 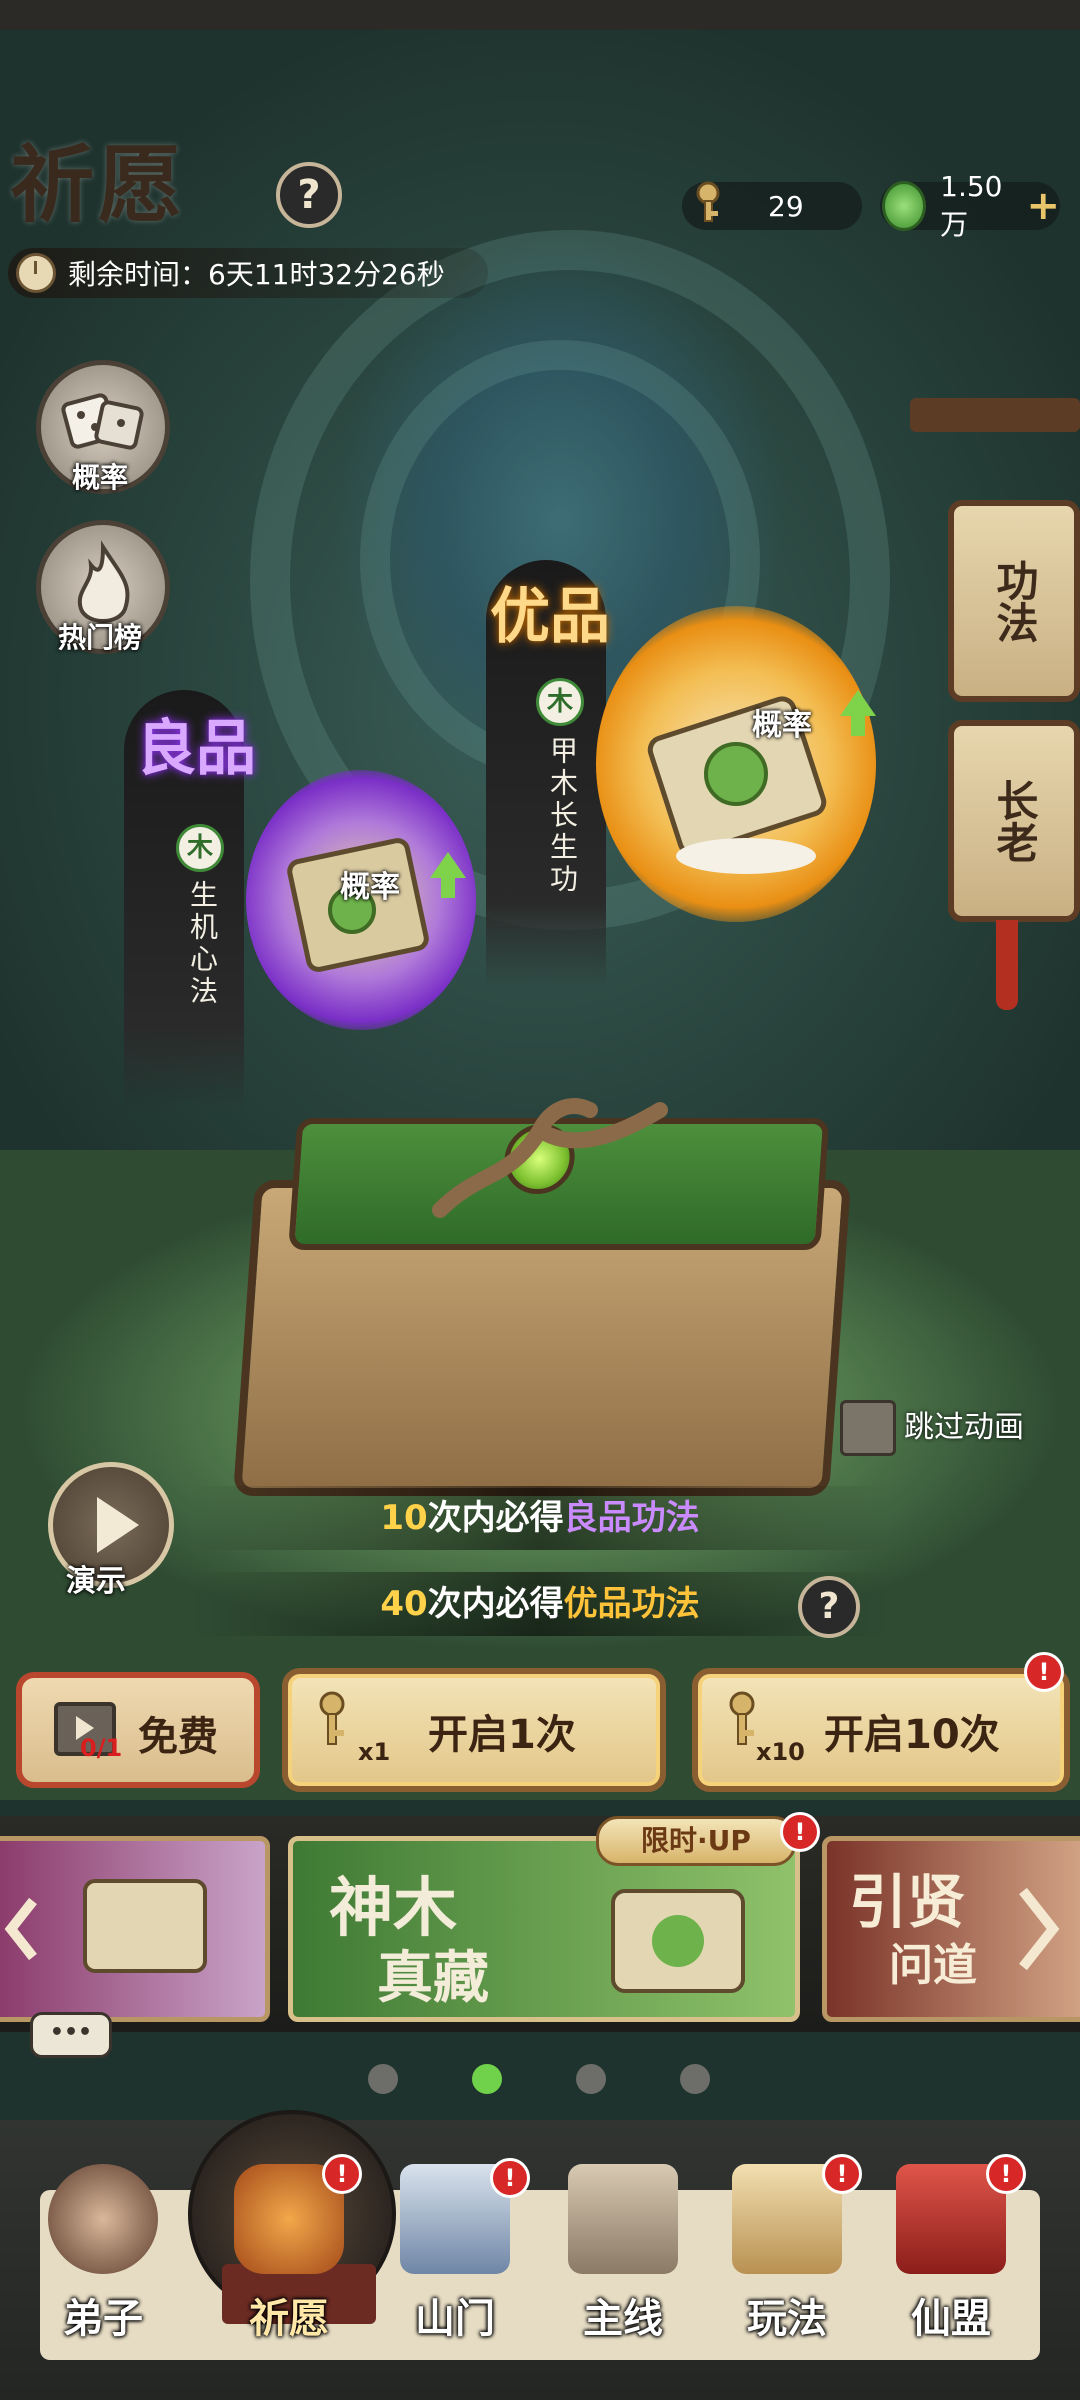 I want to click on good-orb-rate-label: 概率, so click(x=370, y=887).